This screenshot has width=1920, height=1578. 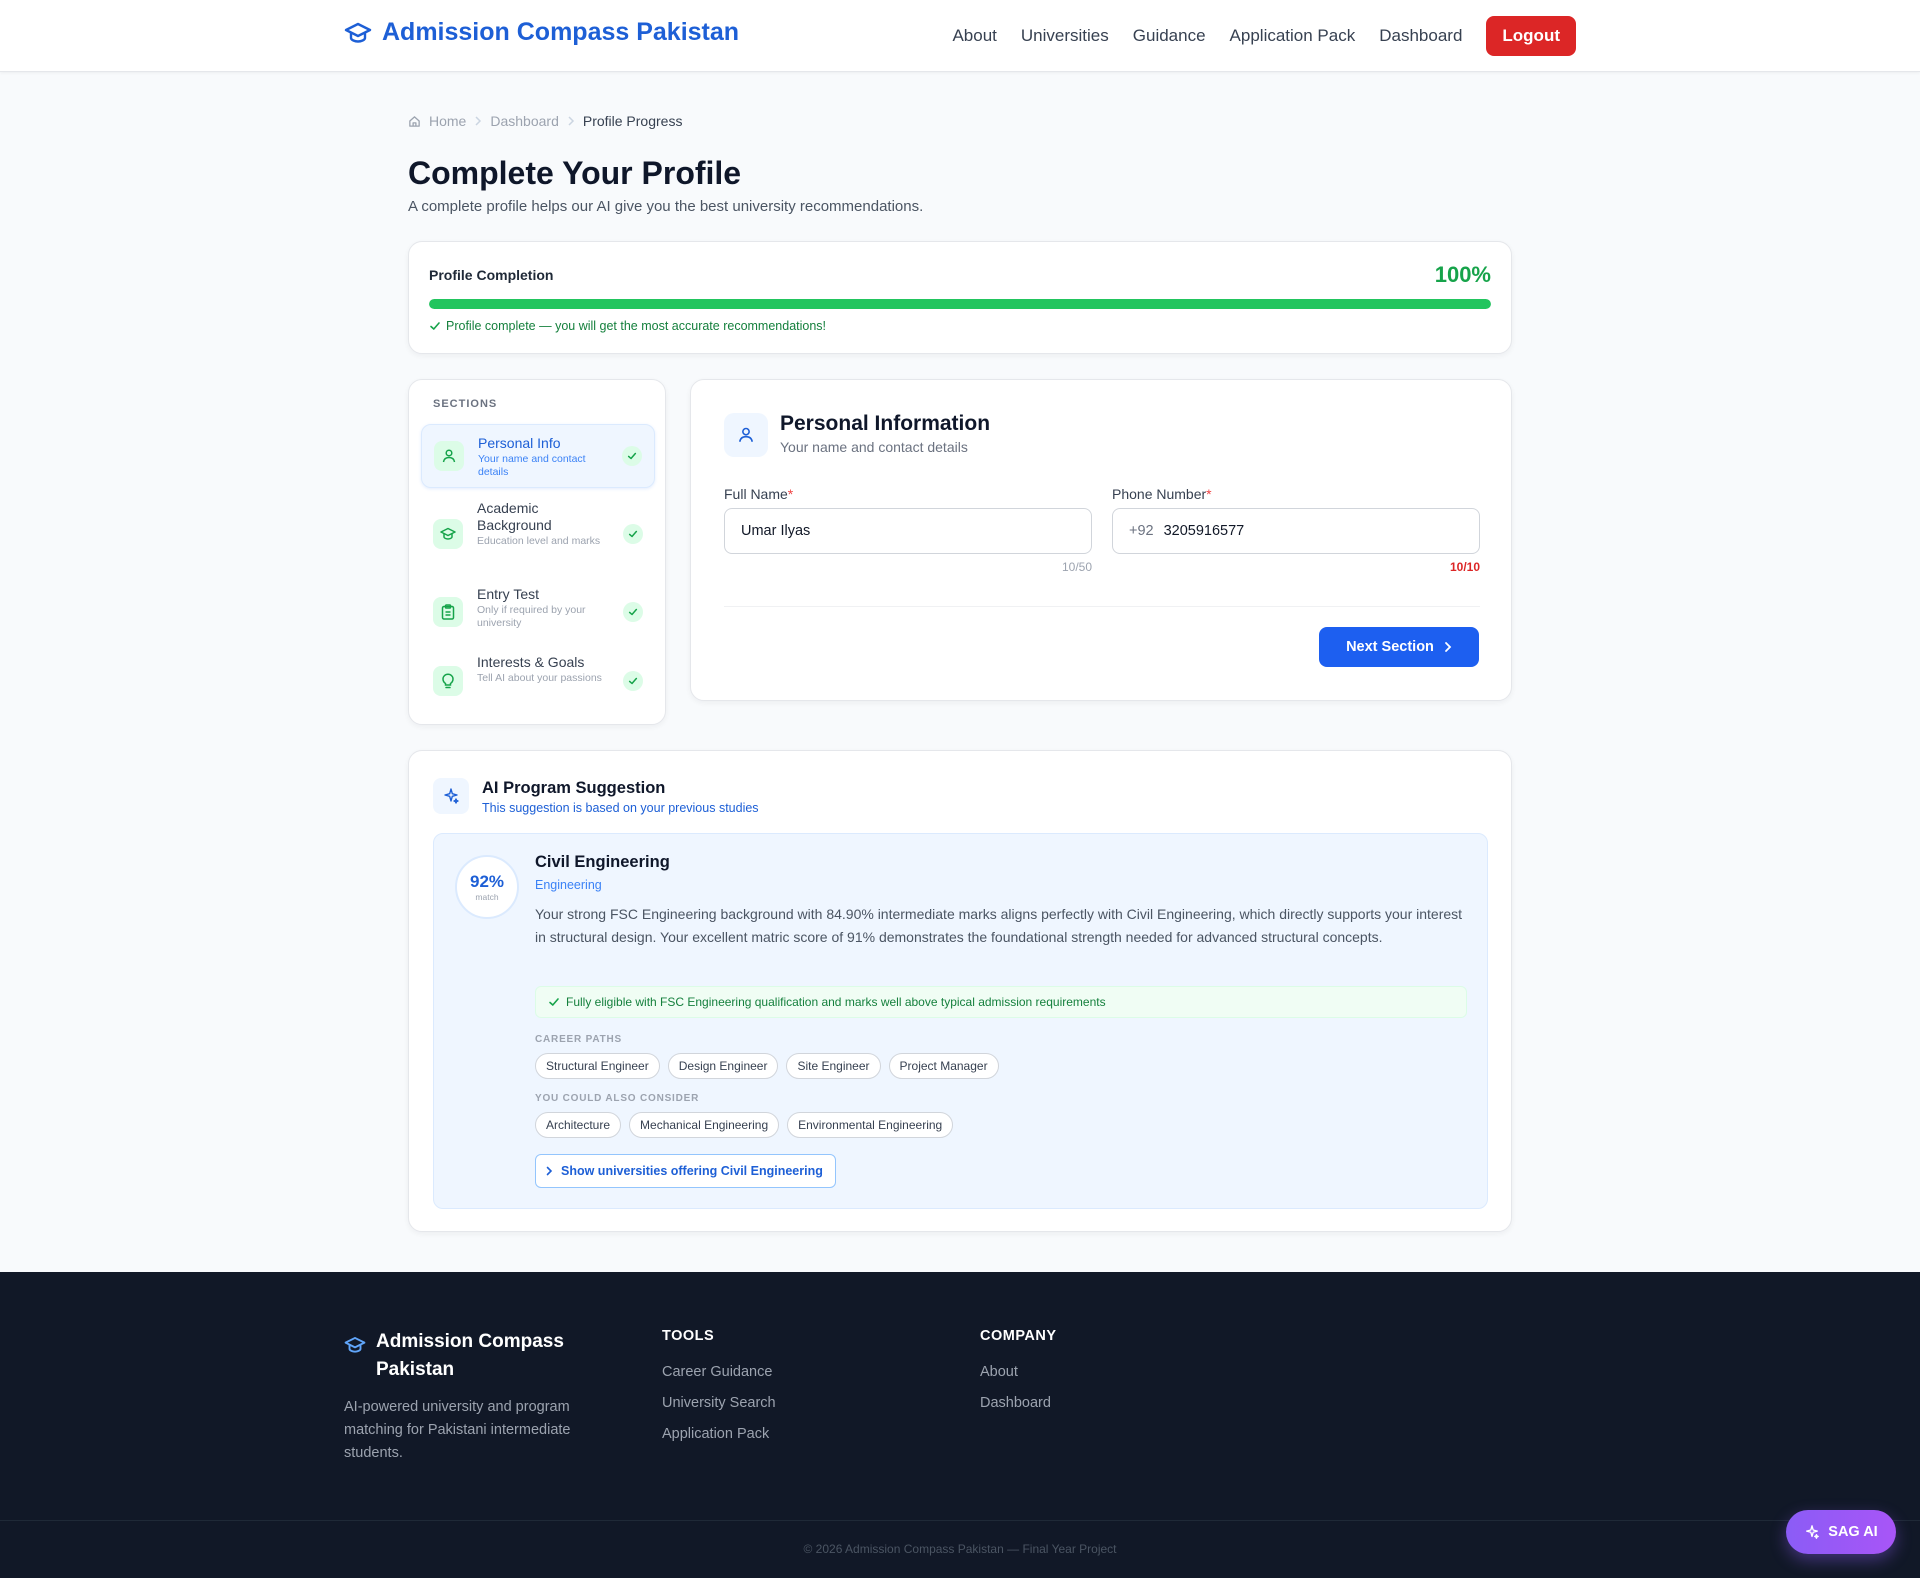 I want to click on footer-tools-heading: TOOLS, so click(x=688, y=1336).